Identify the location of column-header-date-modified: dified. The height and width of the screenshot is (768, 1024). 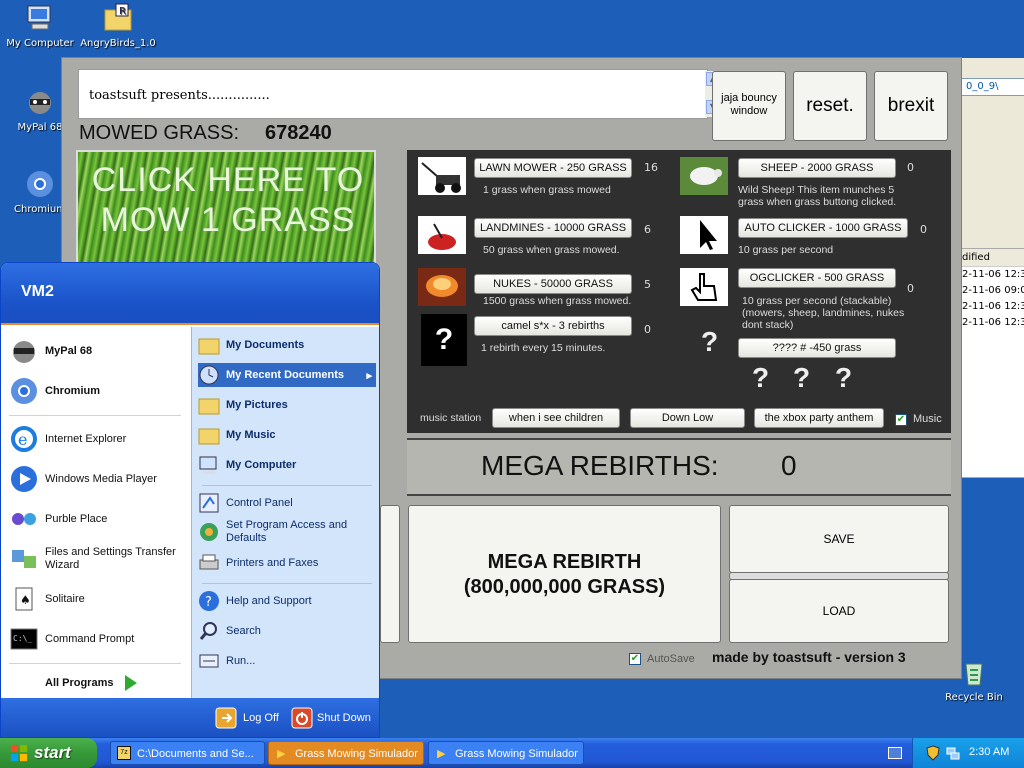
(991, 258).